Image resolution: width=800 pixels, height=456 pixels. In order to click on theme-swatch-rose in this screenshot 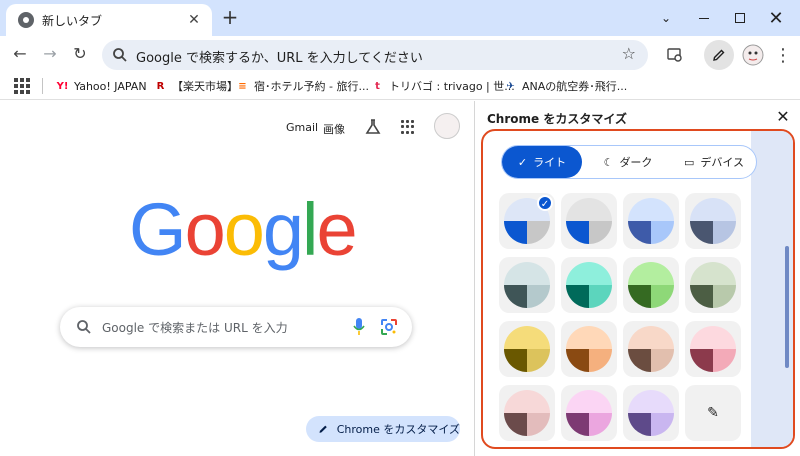, I will do `click(527, 413)`.